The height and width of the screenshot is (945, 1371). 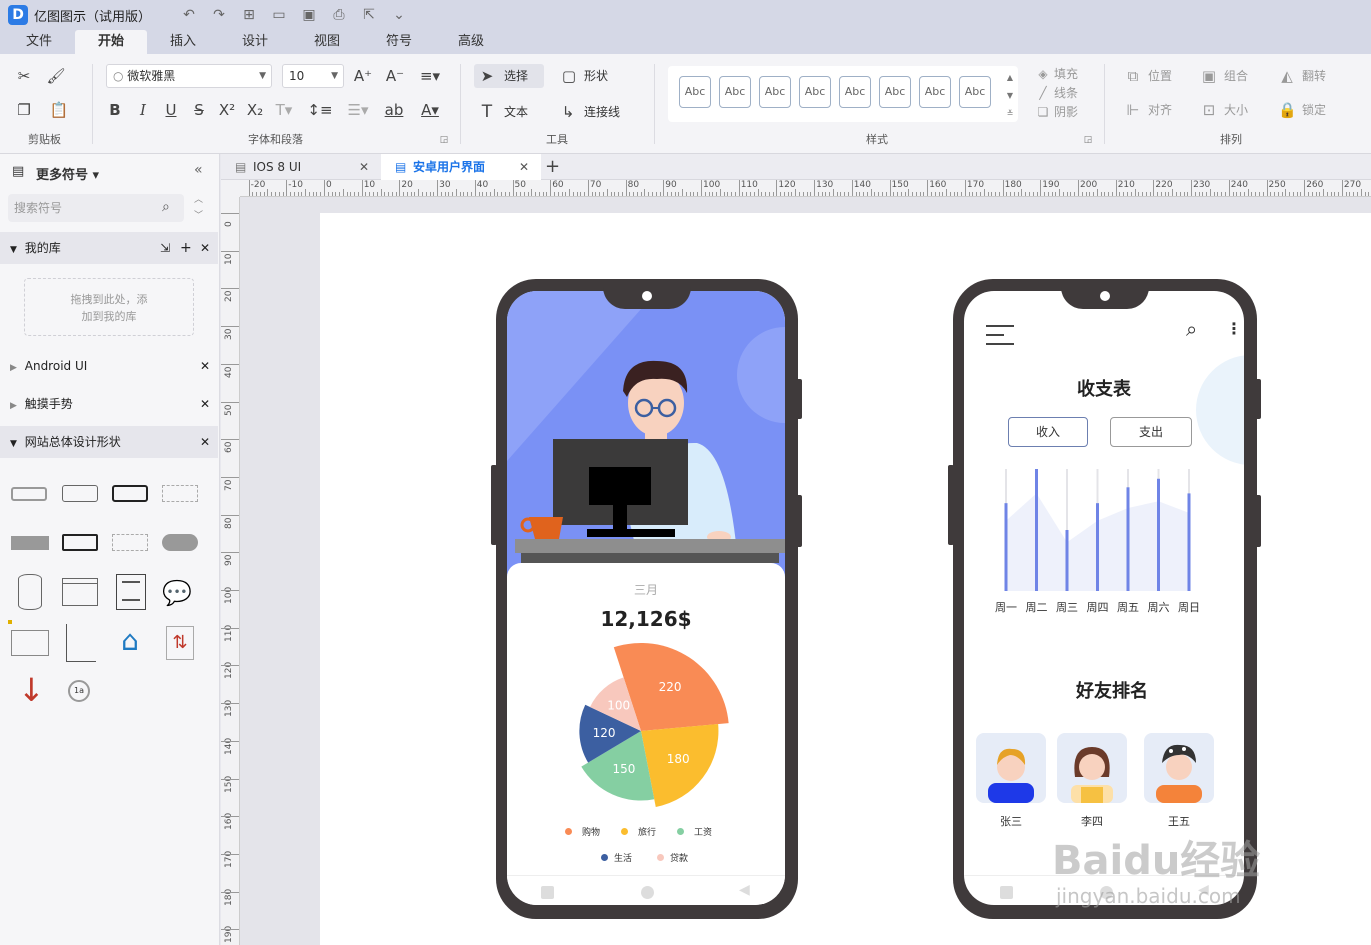 I want to click on scroll-down-icon: ▼, so click(x=1010, y=96).